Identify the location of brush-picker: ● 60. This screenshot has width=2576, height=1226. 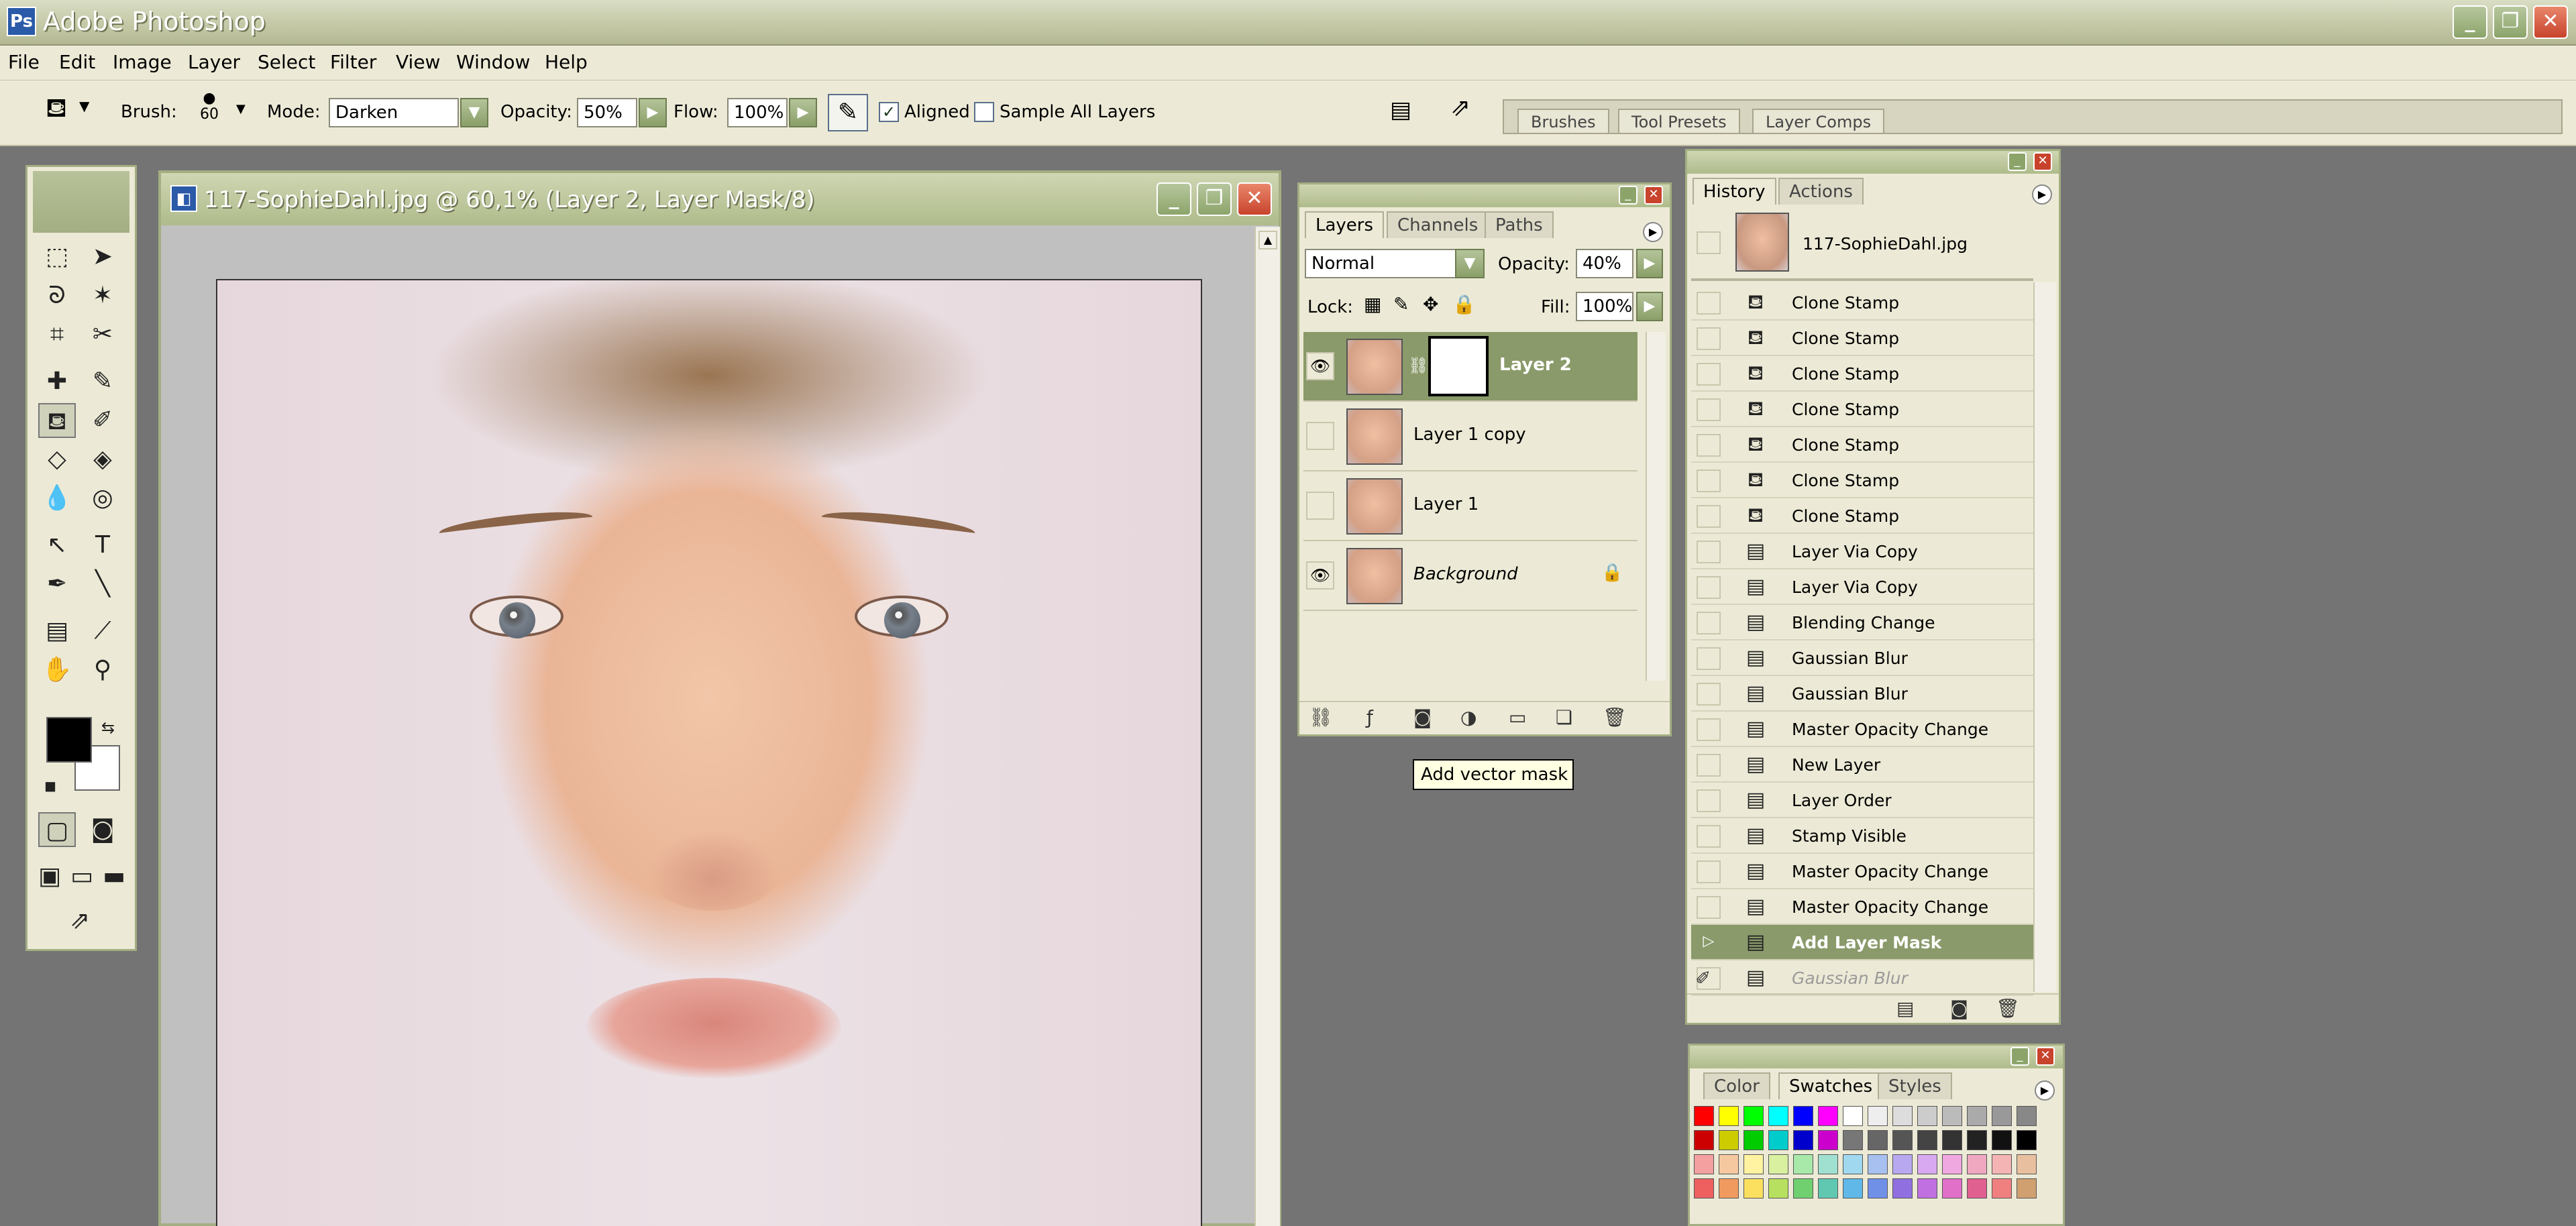
(209, 111).